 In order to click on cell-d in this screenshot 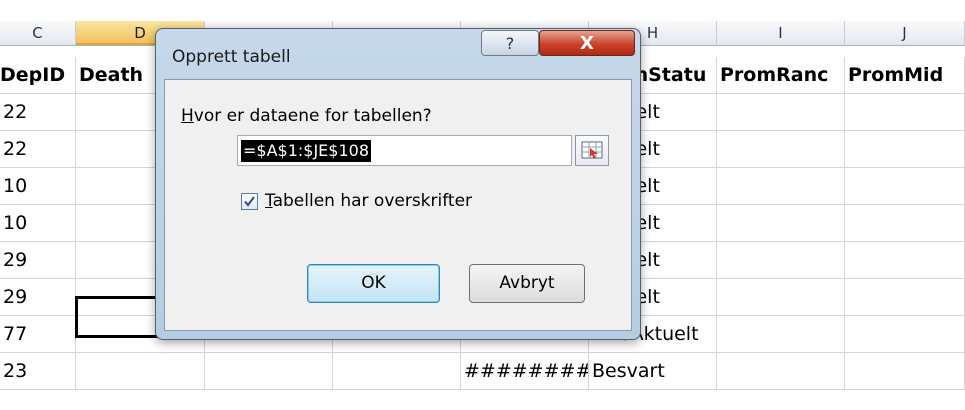, I will do `click(140, 371)`.